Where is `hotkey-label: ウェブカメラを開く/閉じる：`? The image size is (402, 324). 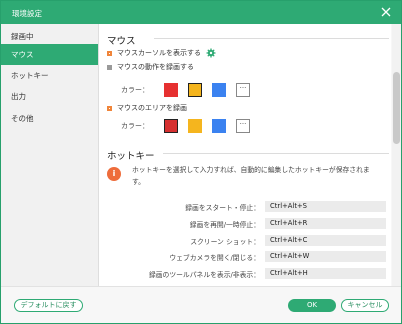
hotkey-label: ウェブカメラを開く/閉じる： is located at coordinates (214, 258).